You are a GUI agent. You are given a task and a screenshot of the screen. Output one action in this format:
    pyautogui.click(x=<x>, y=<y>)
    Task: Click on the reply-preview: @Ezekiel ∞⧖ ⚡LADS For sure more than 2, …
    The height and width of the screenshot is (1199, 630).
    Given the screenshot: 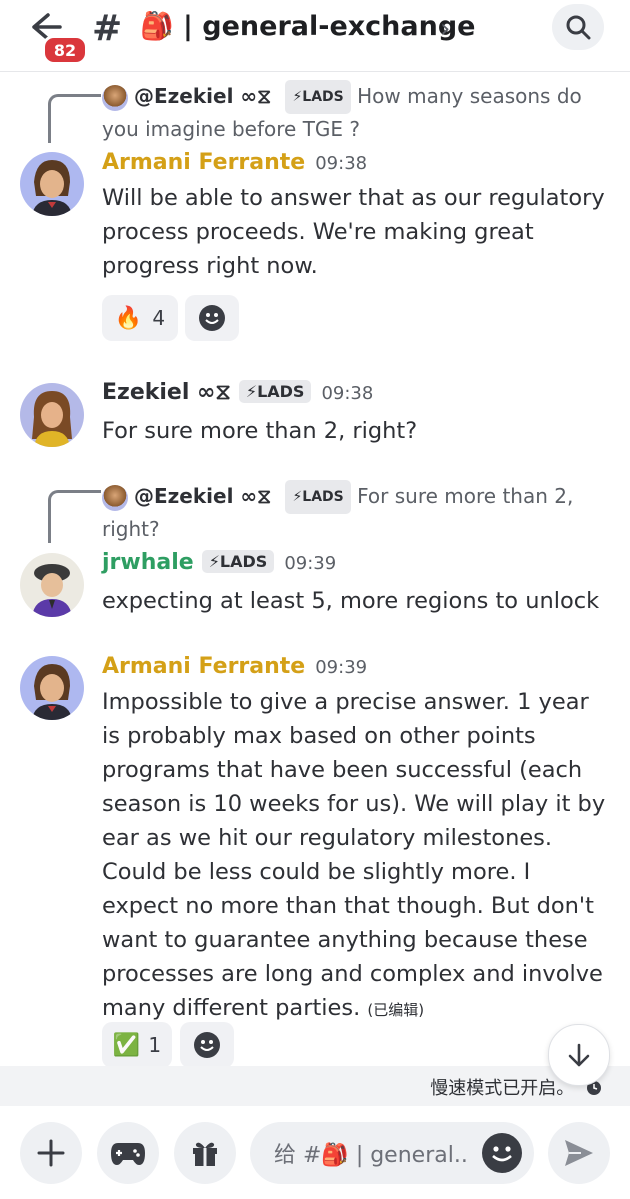 What is the action you would take?
    pyautogui.click(x=357, y=512)
    